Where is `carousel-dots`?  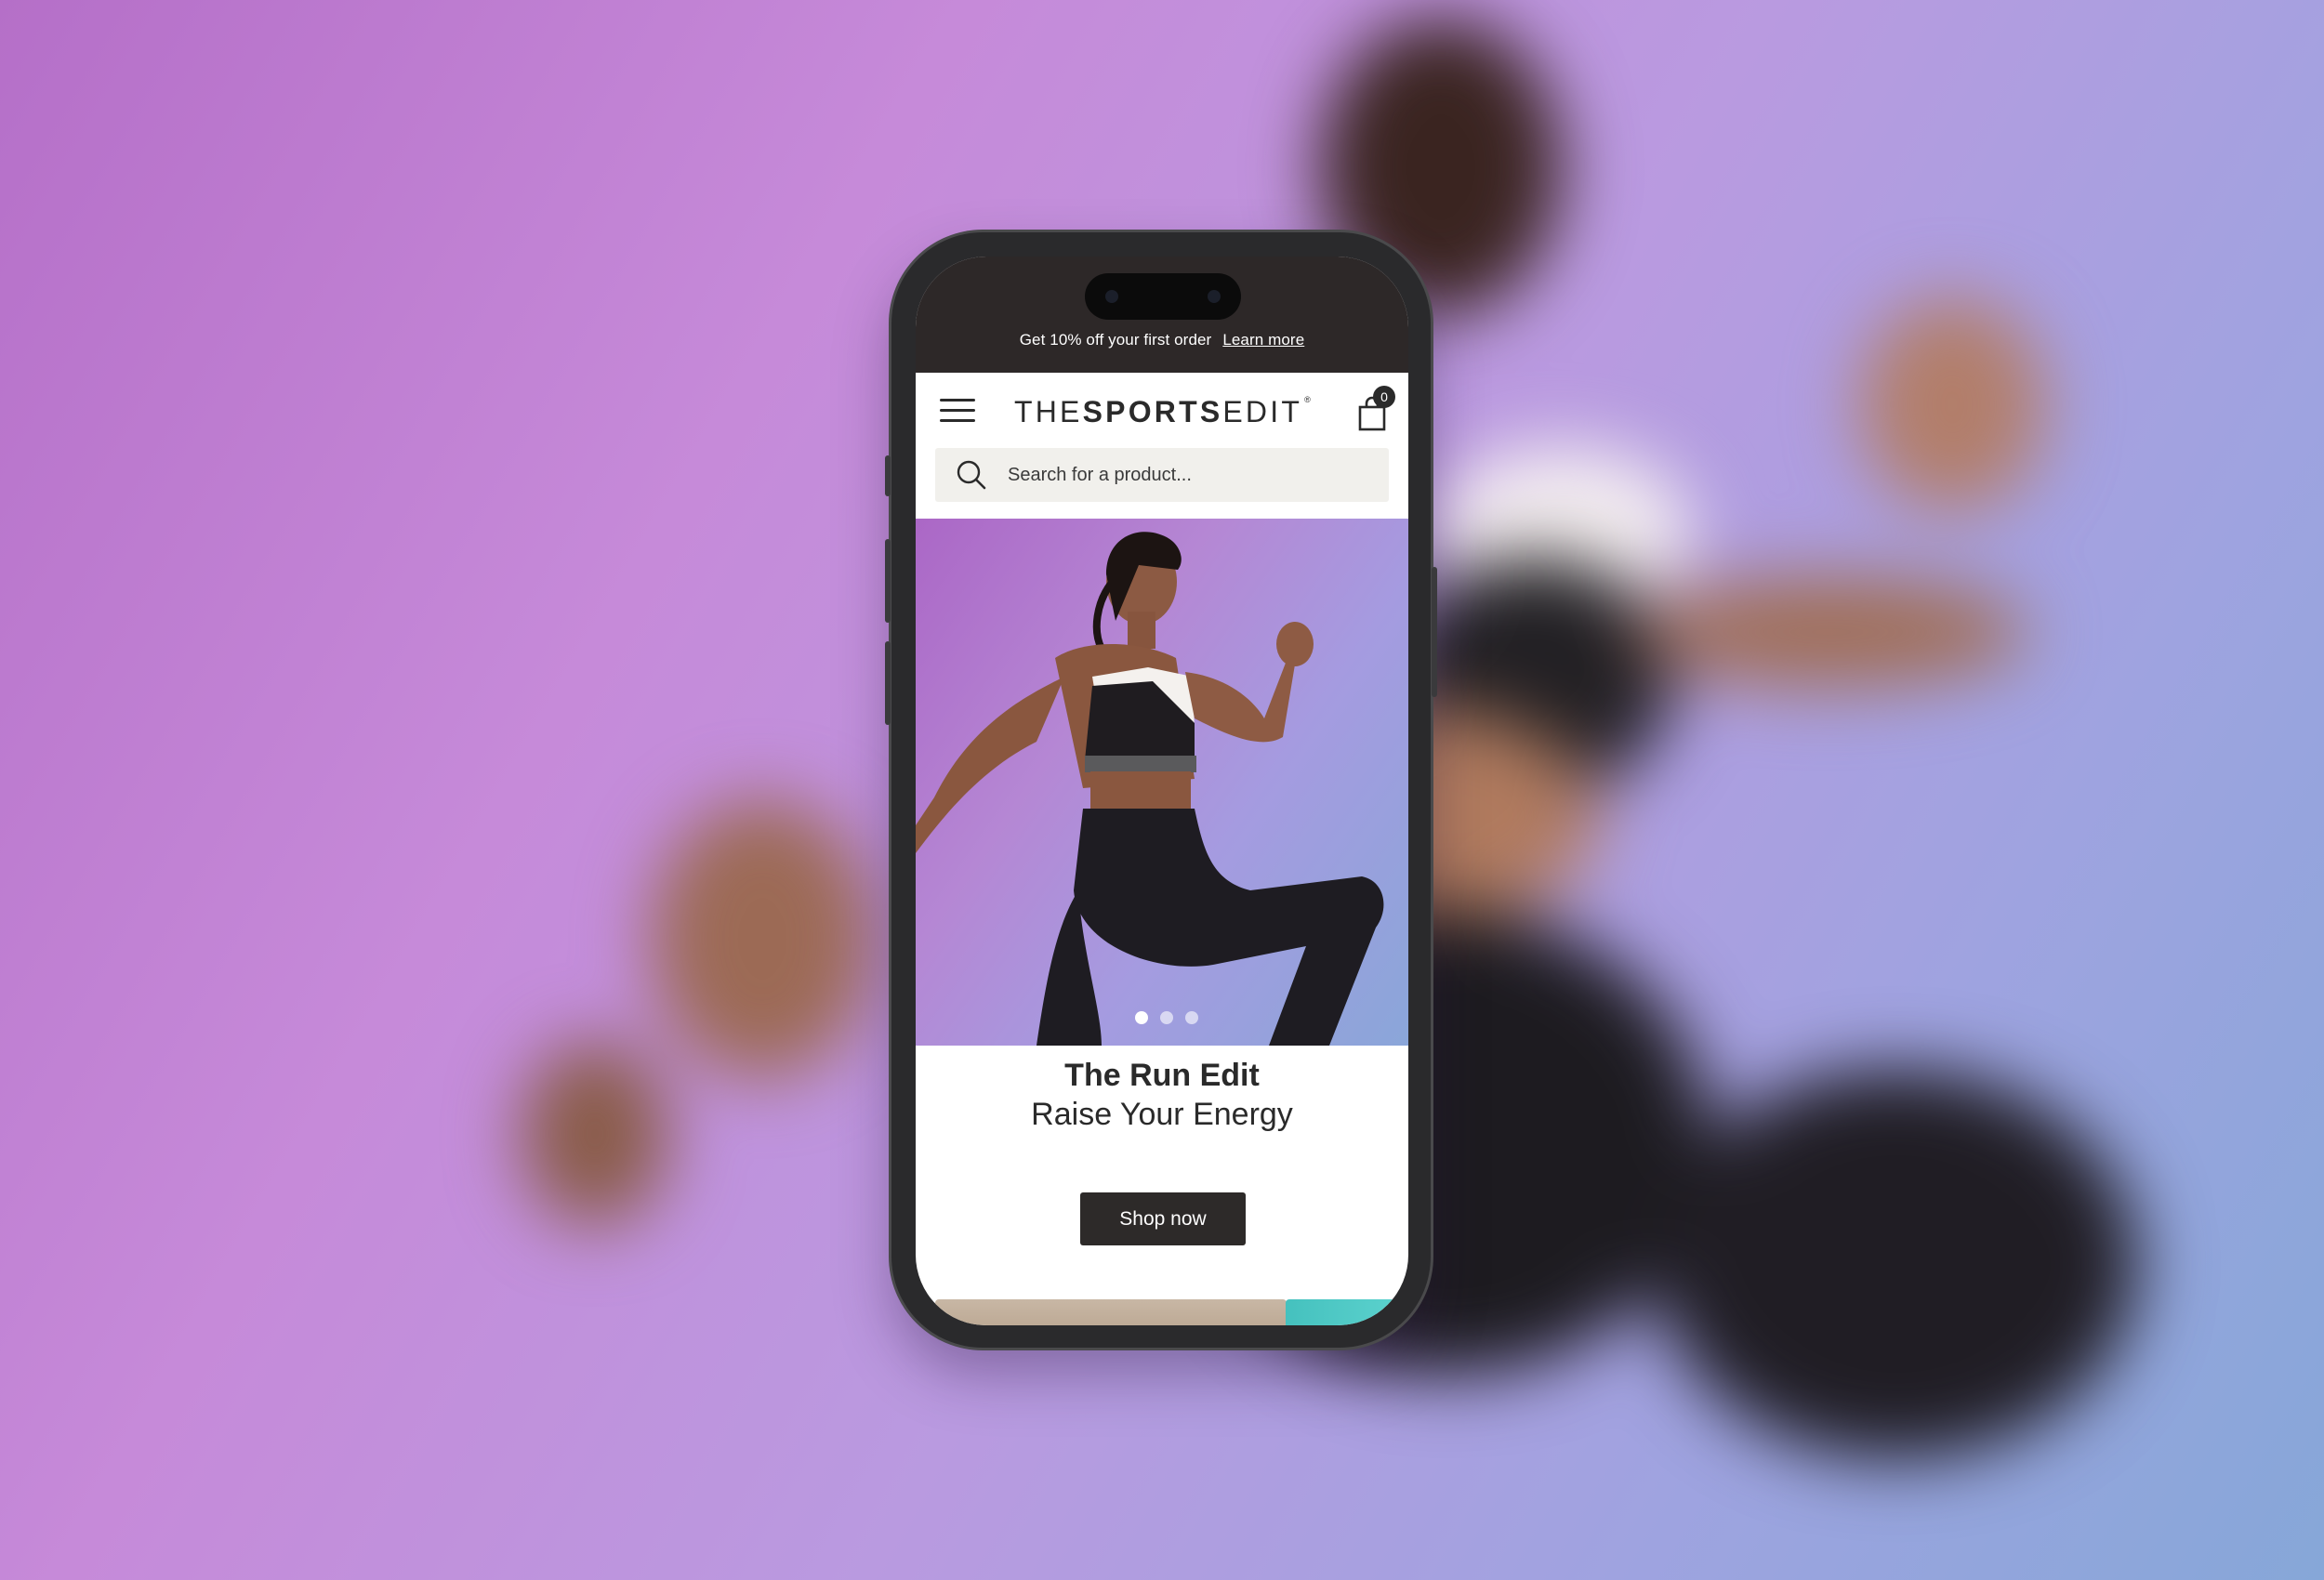 carousel-dots is located at coordinates (1162, 1020).